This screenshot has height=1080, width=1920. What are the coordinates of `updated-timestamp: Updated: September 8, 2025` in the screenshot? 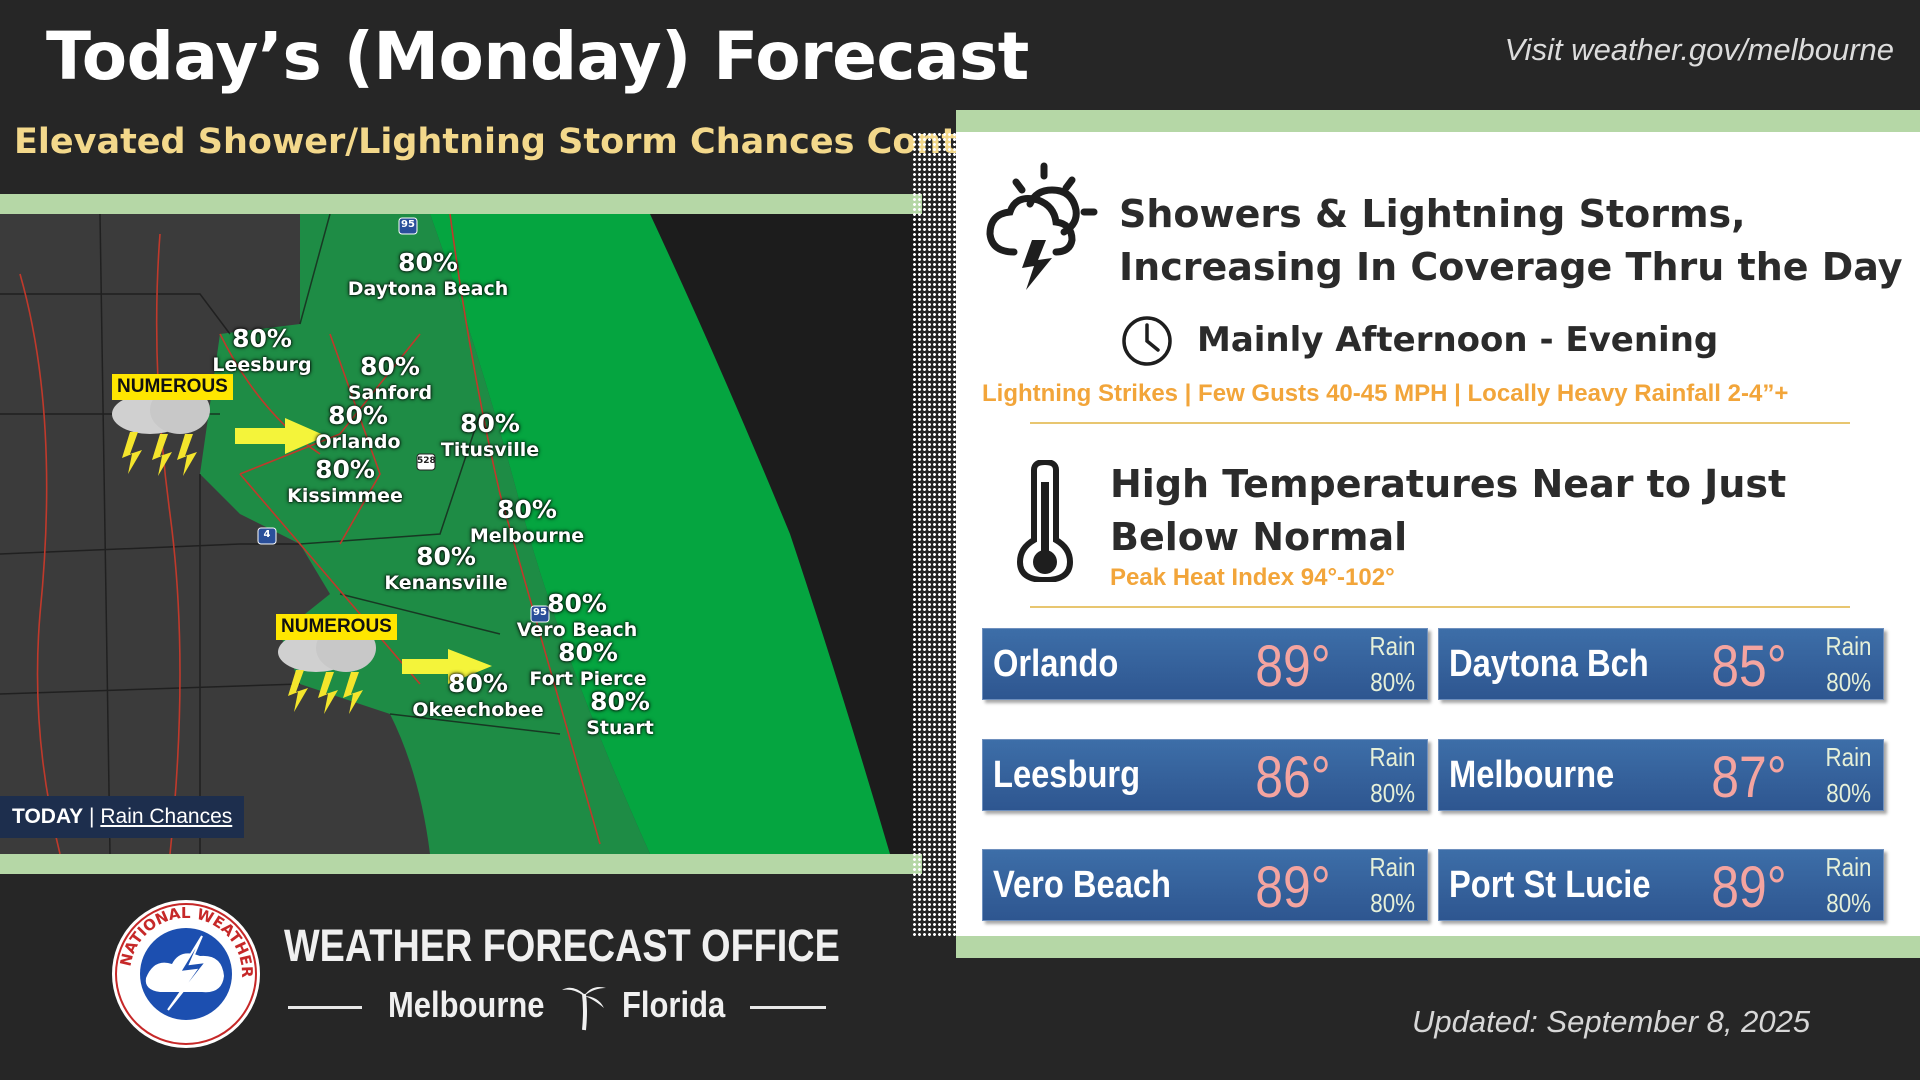 It's located at (1611, 1021).